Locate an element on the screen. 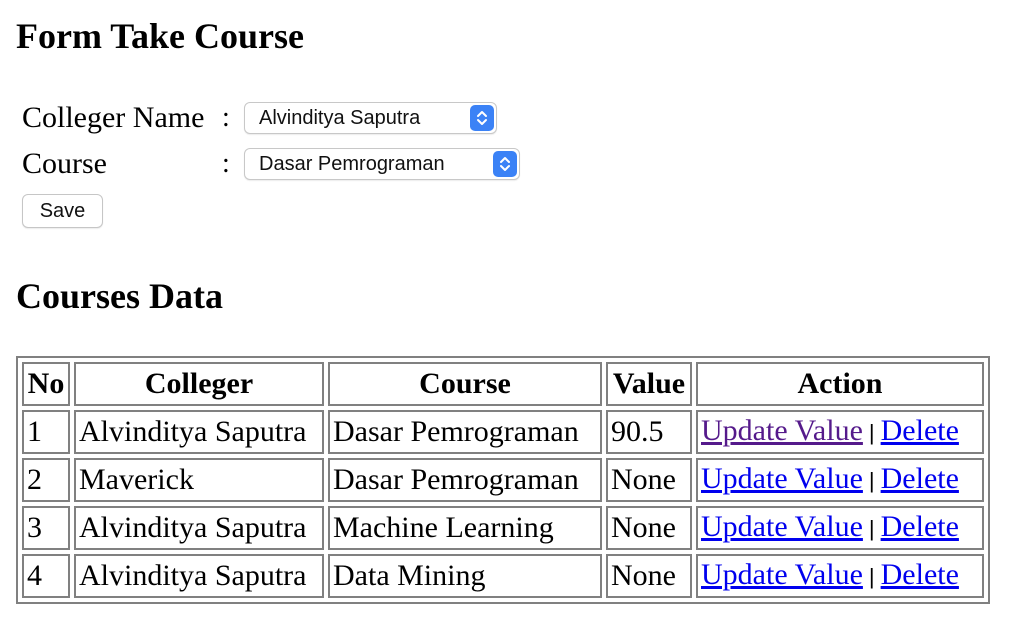 The image size is (1010, 624). cell-no: 4 is located at coordinates (46, 576).